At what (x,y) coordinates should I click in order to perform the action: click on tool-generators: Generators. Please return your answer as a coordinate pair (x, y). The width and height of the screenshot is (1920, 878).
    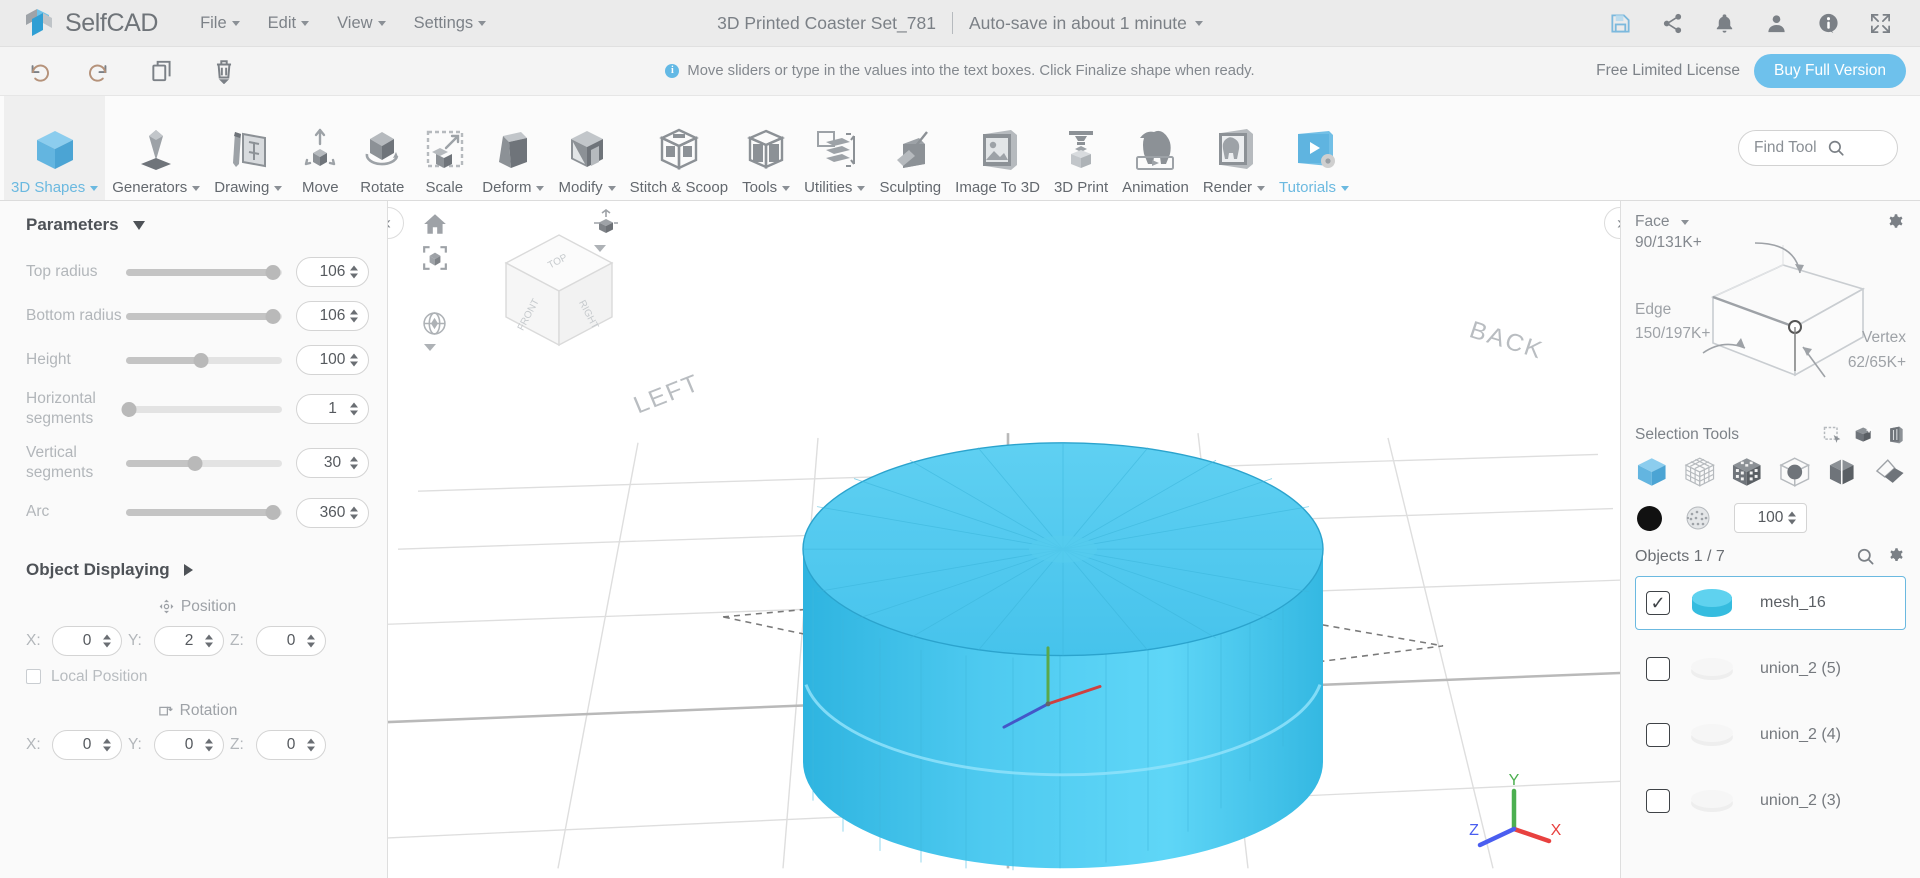
    Looking at the image, I should click on (156, 148).